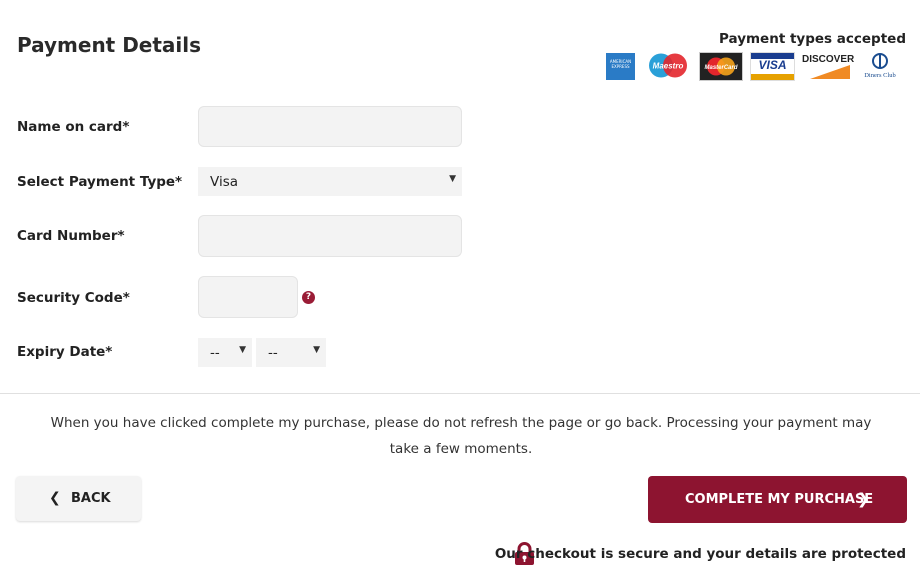 This screenshot has height=572, width=920. I want to click on maestro-logo-text: Maestro, so click(668, 66).